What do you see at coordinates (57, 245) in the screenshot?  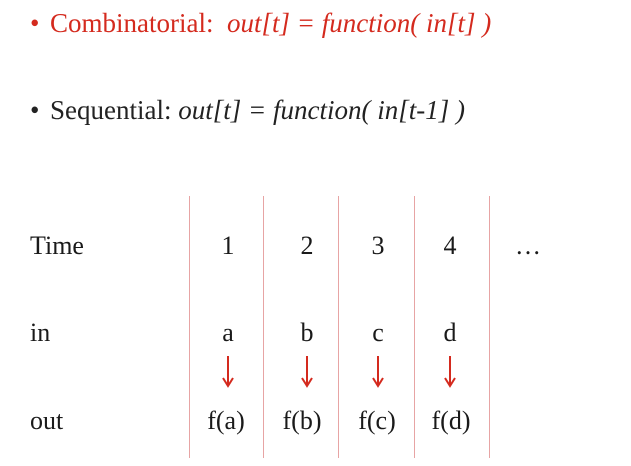 I see `row-label-time: Time` at bounding box center [57, 245].